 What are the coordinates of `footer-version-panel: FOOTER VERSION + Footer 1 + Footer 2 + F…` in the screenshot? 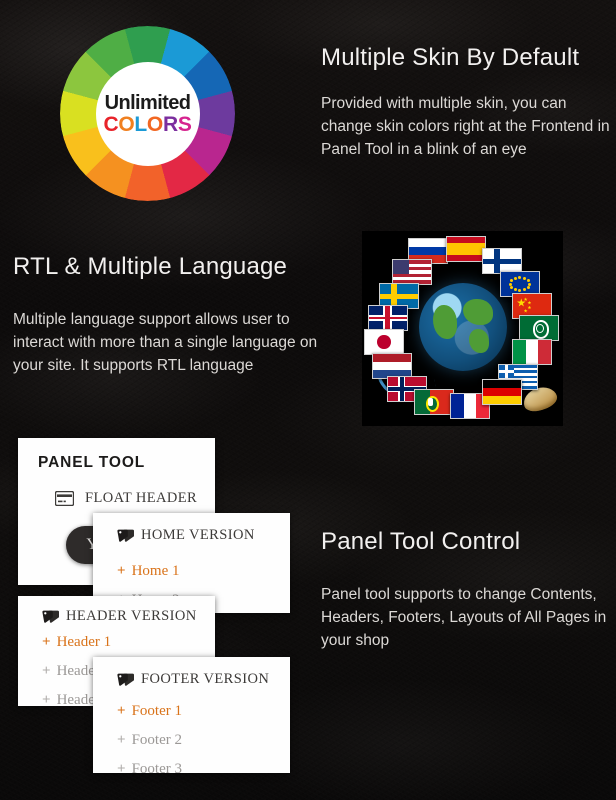 It's located at (191, 717).